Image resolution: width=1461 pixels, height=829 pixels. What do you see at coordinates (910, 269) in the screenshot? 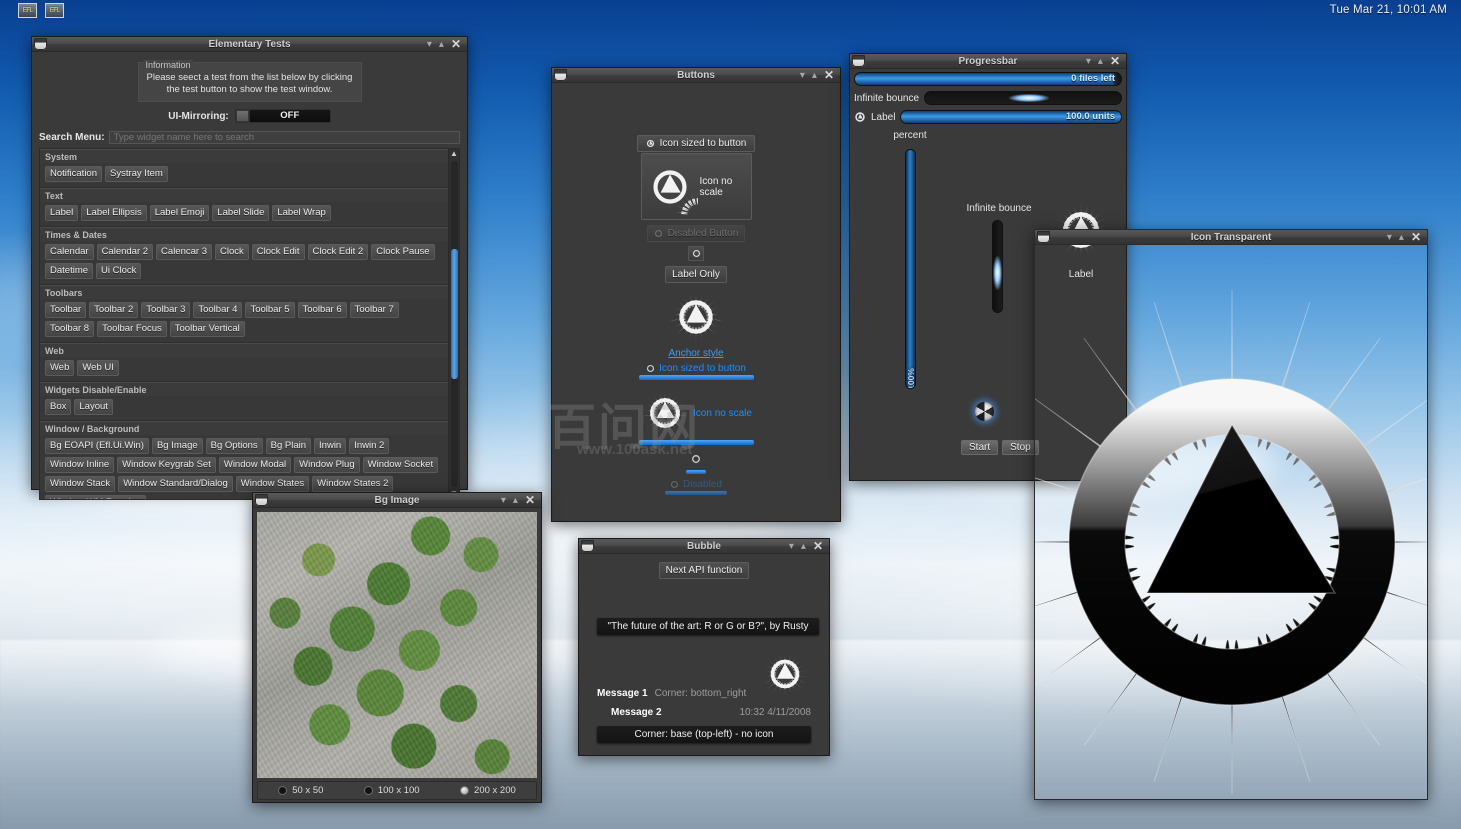
I see `progressbar-vertical-percent: 100%` at bounding box center [910, 269].